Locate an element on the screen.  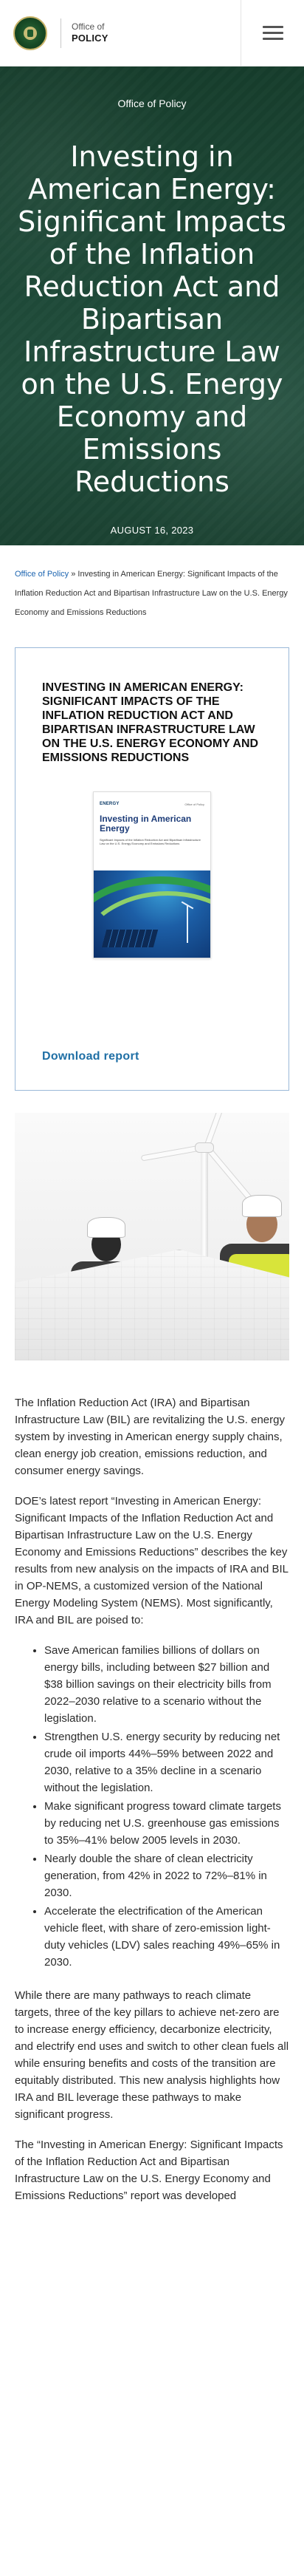
hamburger-menu-icon is located at coordinates (273, 33).